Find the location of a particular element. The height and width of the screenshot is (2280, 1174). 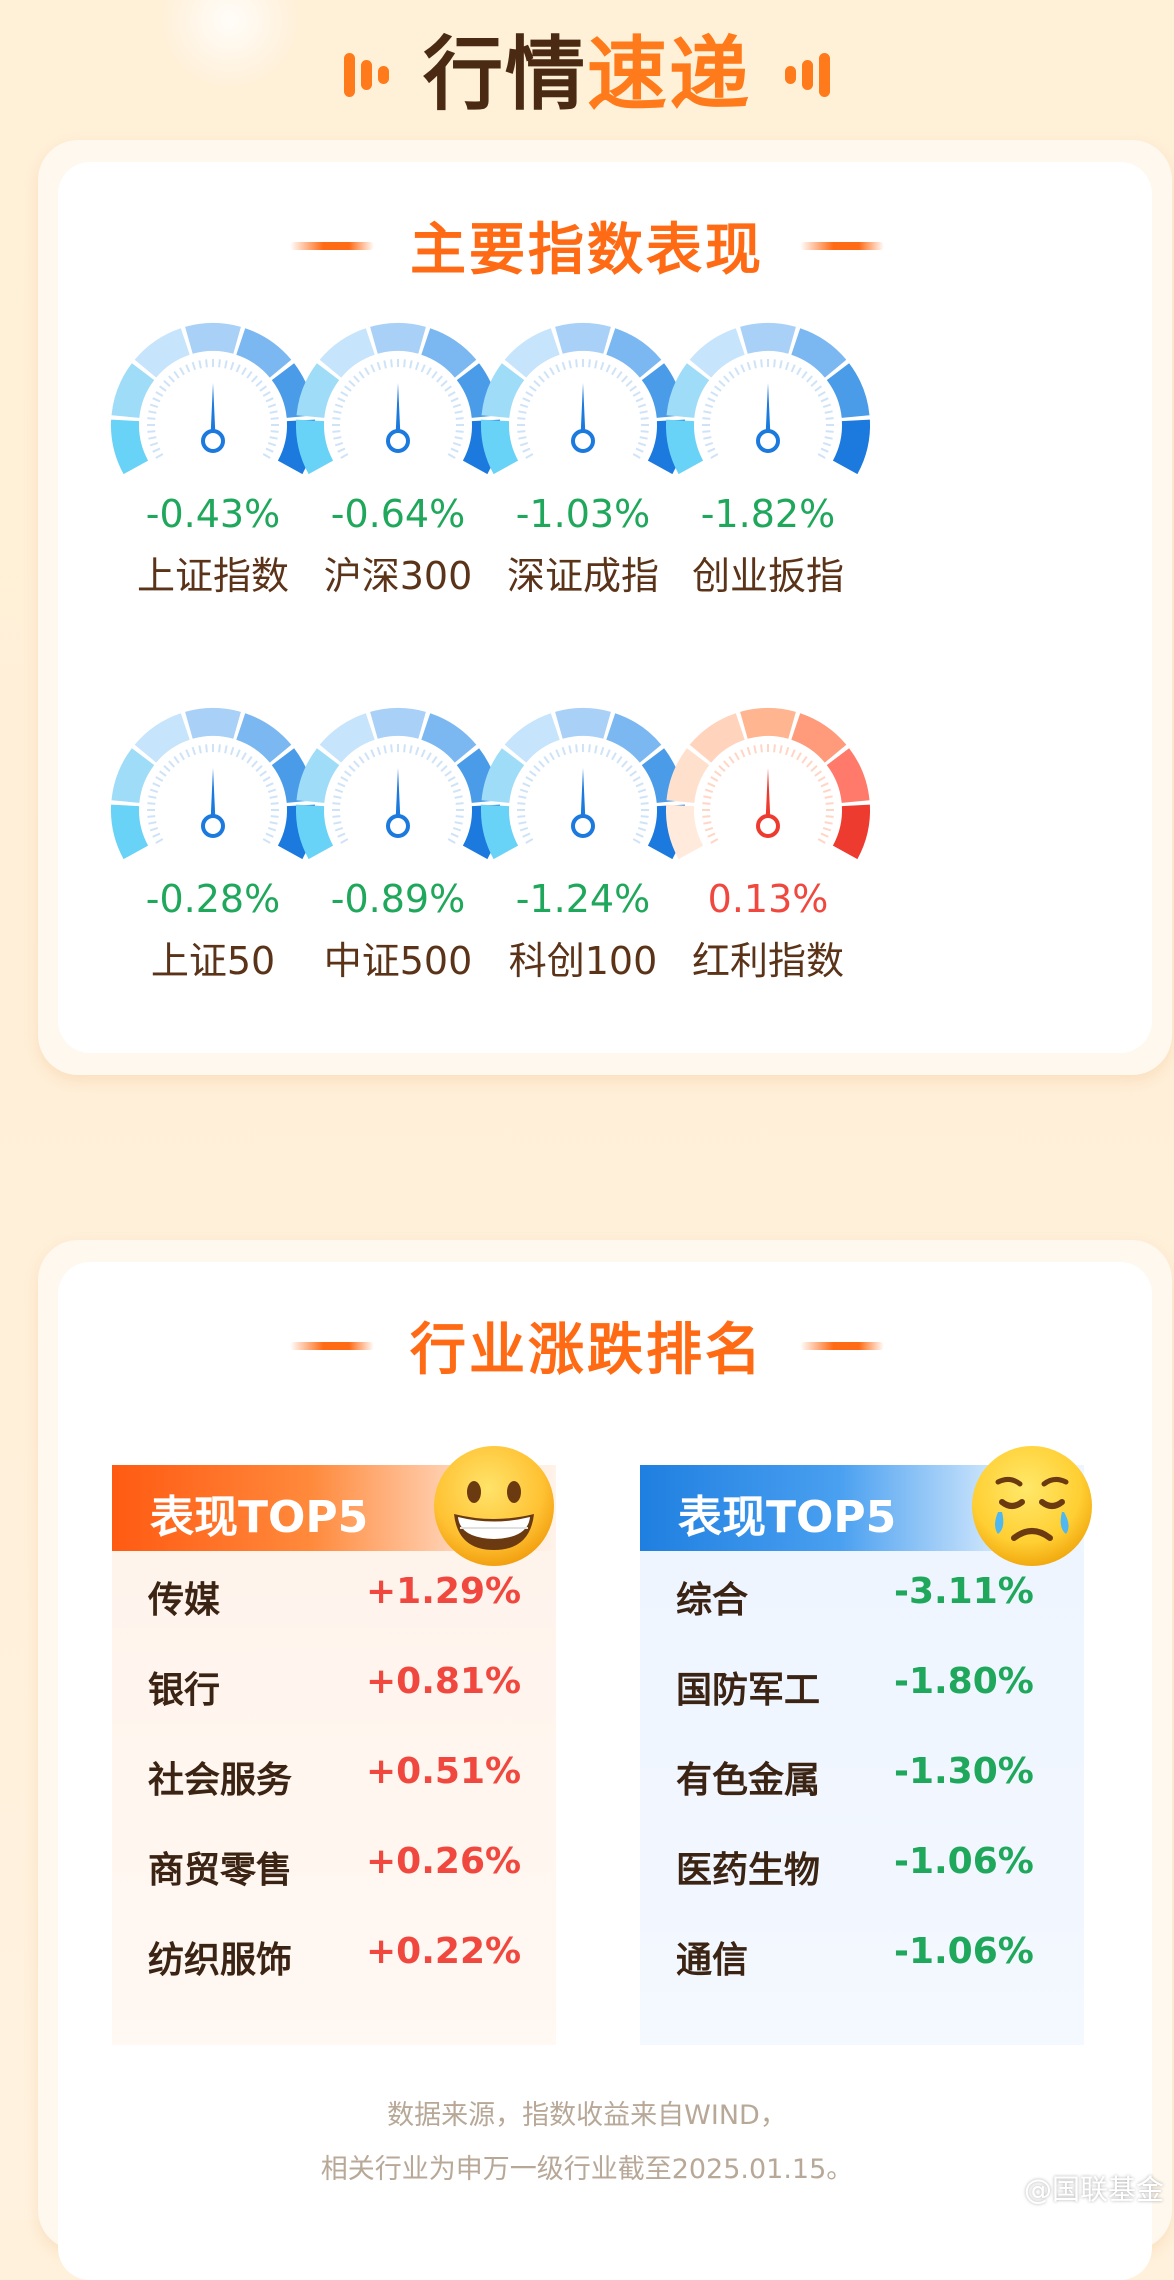

industry-change: -1.30% is located at coordinates (964, 1771).